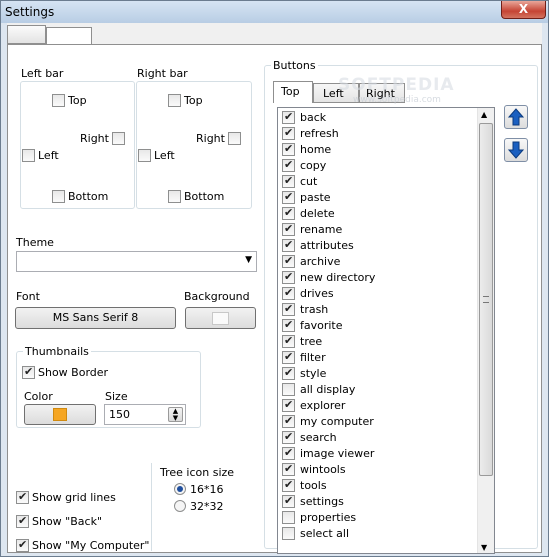 Image resolution: width=549 pixels, height=557 pixels. Describe the element at coordinates (26, 34) in the screenshot. I see `tab-general` at that location.